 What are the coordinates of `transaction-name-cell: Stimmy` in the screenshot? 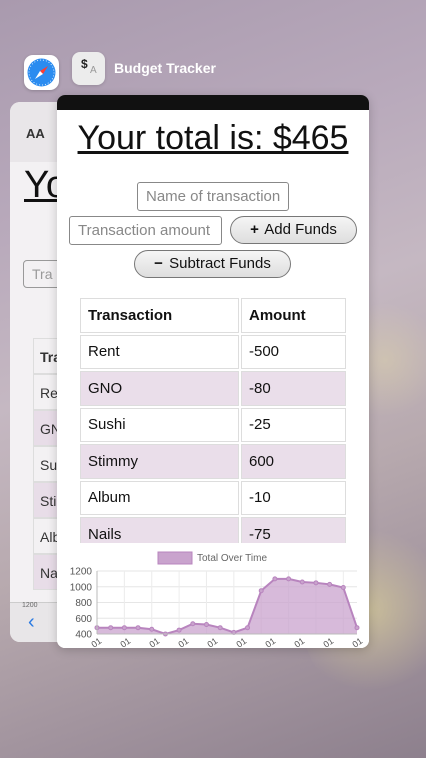 It's located at (159, 461).